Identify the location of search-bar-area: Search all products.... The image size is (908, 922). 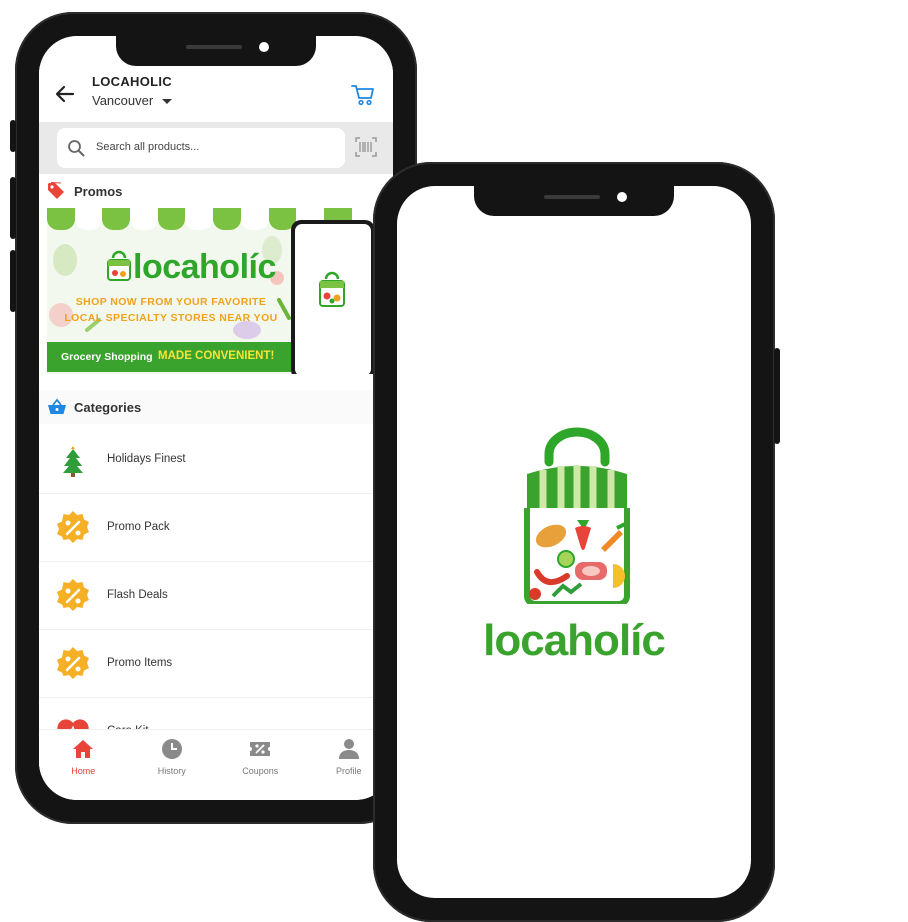
(216, 148).